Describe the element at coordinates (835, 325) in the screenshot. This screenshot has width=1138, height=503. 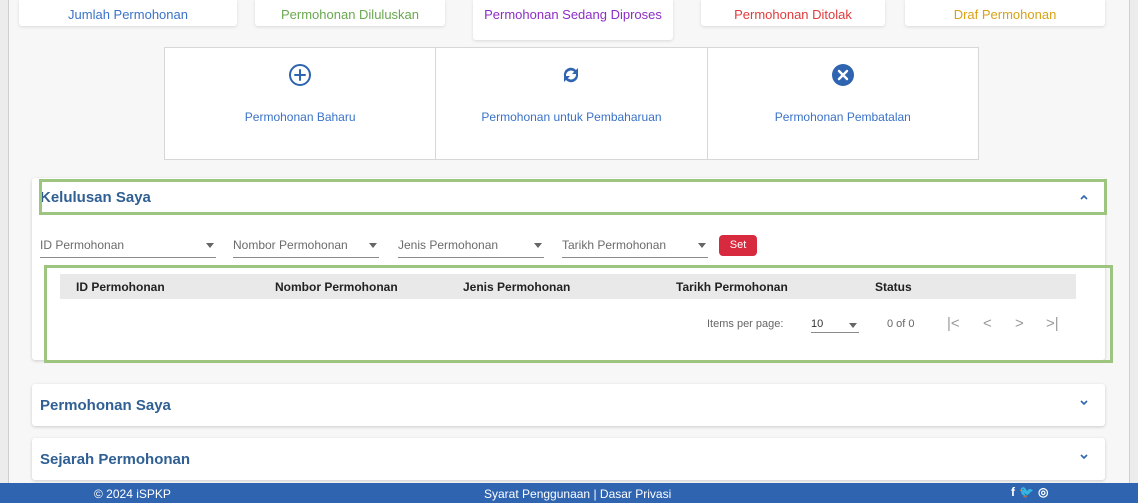
I see `page-size-select: 10` at that location.